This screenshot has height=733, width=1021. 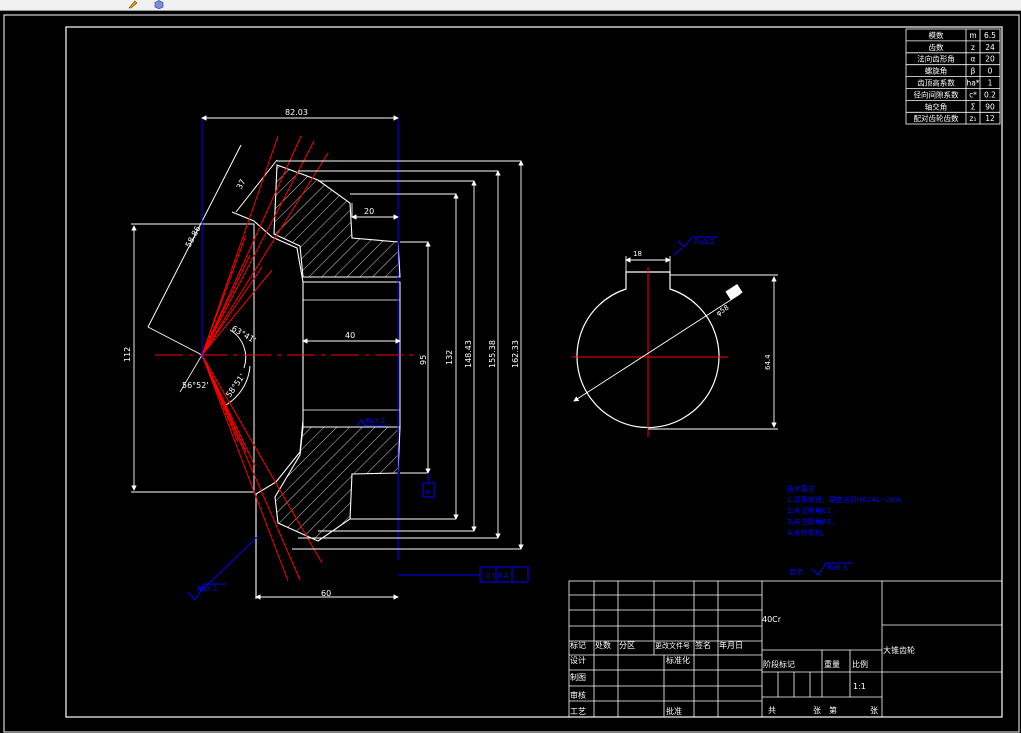 I want to click on pencil-icon, so click(x=133, y=4).